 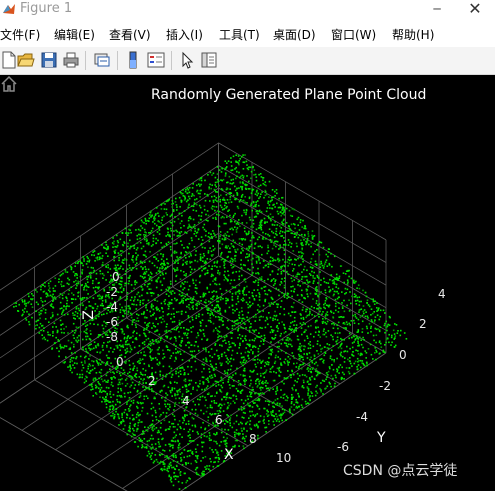 I want to click on menu-edit: 编辑(E), so click(x=74, y=34).